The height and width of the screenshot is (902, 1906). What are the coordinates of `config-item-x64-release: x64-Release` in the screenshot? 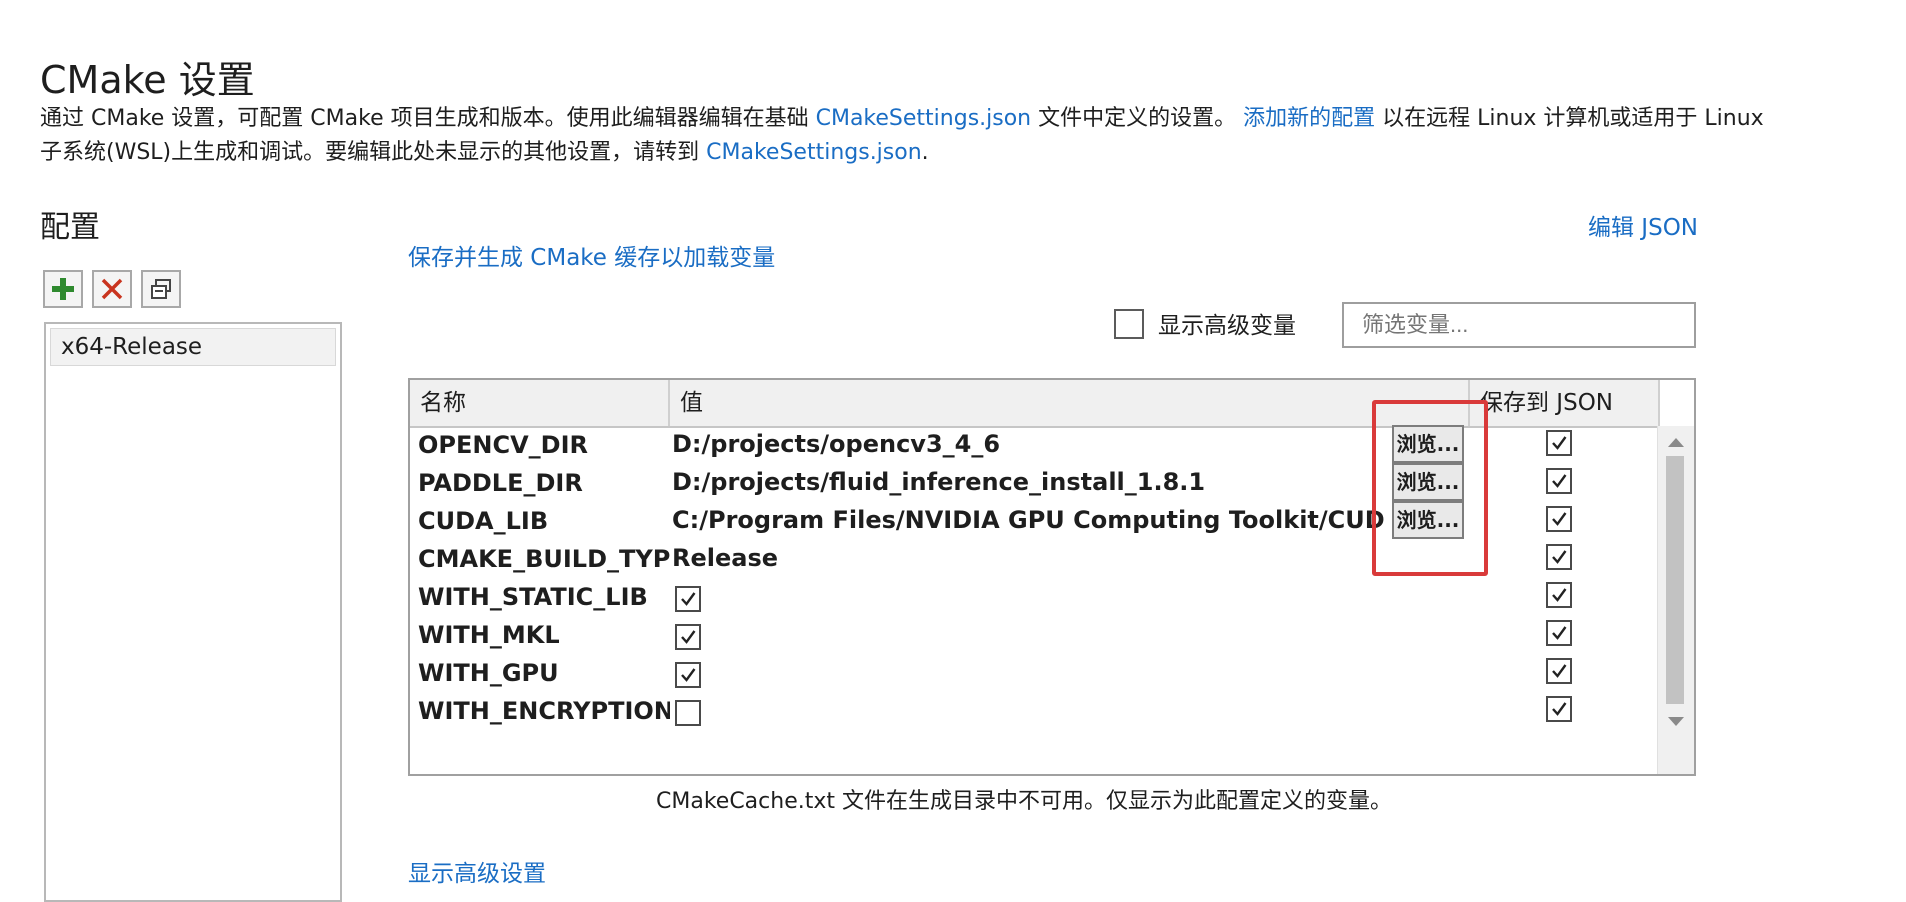 It's located at (193, 347).